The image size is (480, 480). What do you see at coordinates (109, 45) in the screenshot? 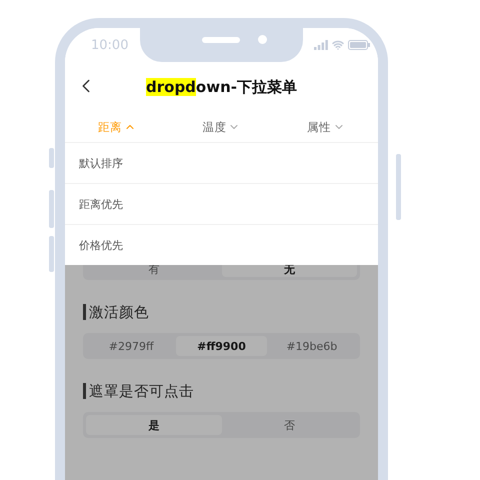
I see `status-time: 10:00` at bounding box center [109, 45].